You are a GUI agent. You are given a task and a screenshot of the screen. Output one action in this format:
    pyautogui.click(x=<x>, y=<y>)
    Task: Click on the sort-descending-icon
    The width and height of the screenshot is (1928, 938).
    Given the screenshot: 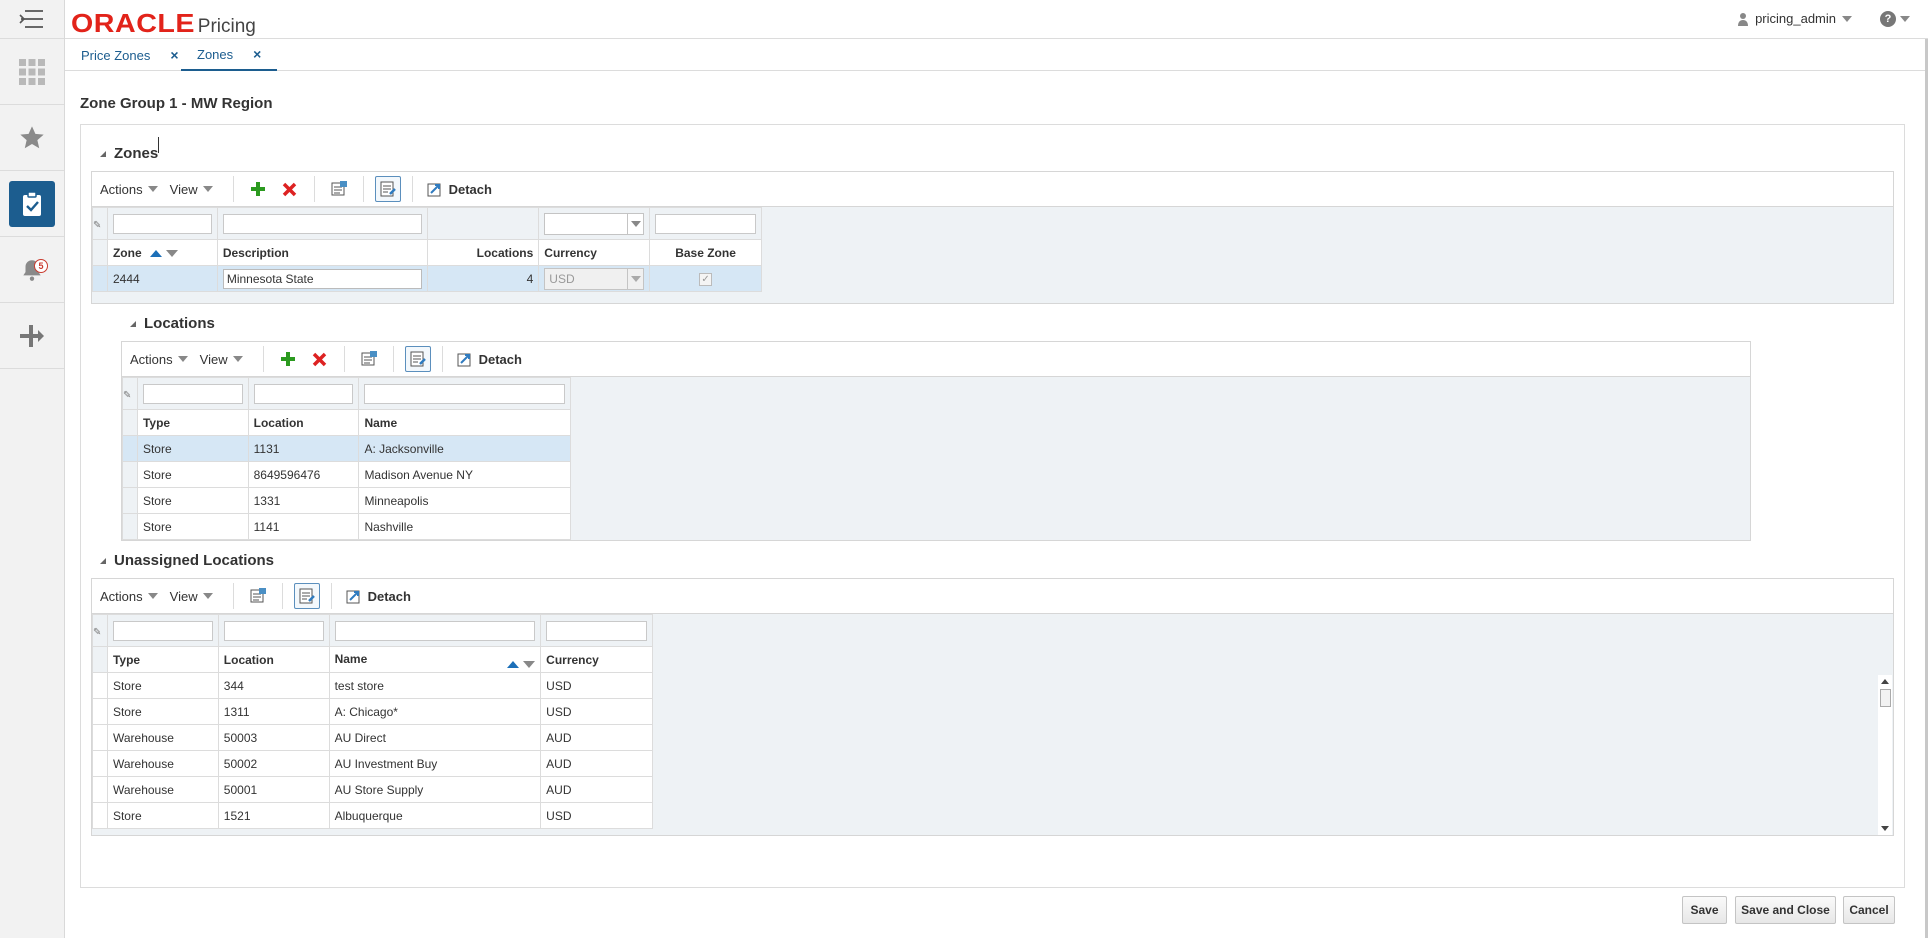 What is the action you would take?
    pyautogui.click(x=171, y=253)
    